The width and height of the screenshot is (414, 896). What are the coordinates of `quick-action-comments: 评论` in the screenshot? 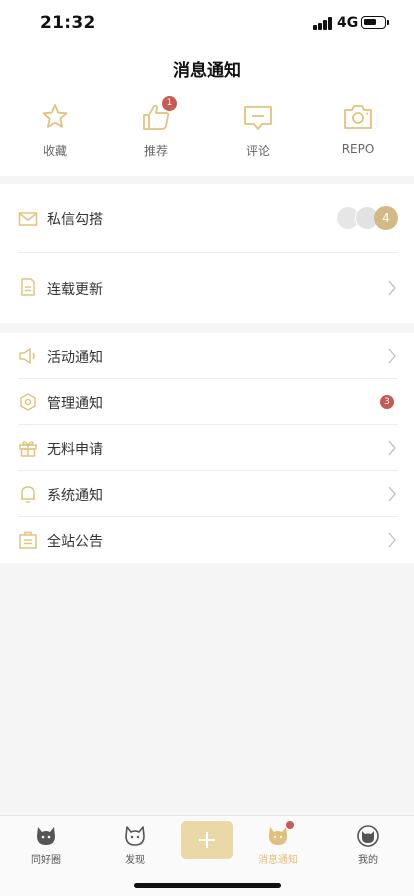 It's located at (258, 129).